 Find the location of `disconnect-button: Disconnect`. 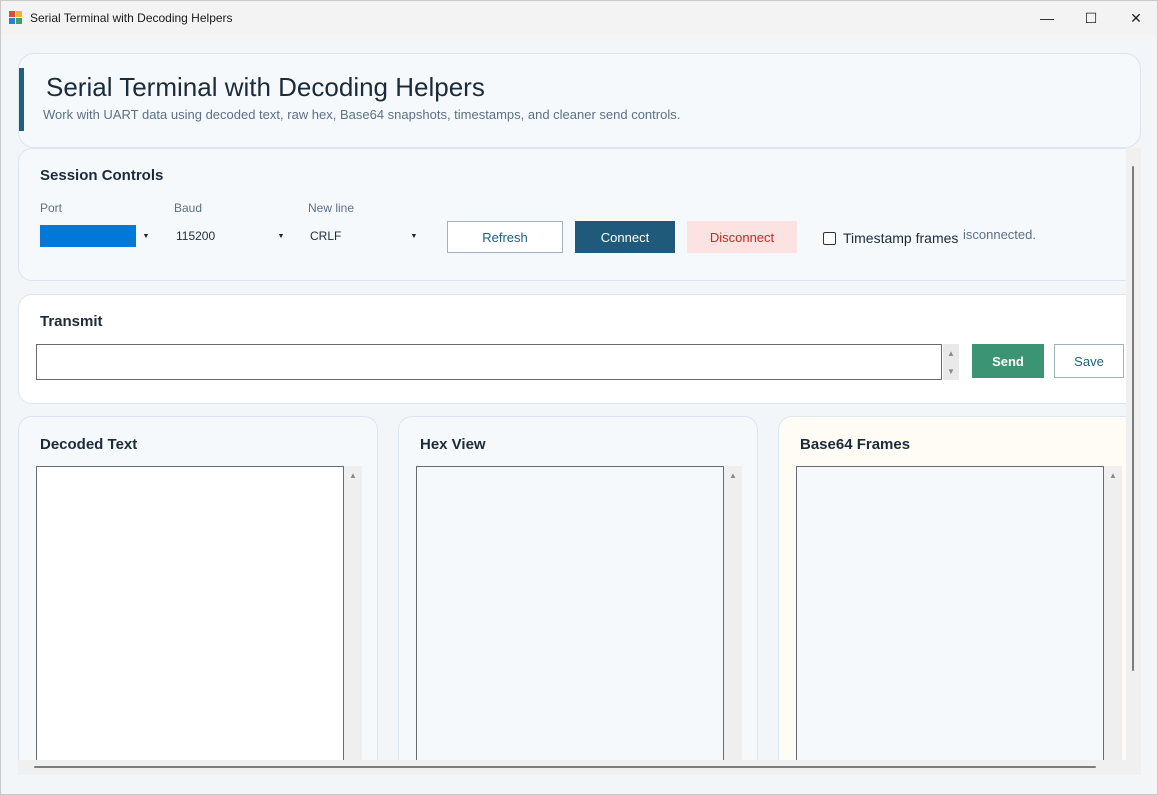

disconnect-button: Disconnect is located at coordinates (742, 237).